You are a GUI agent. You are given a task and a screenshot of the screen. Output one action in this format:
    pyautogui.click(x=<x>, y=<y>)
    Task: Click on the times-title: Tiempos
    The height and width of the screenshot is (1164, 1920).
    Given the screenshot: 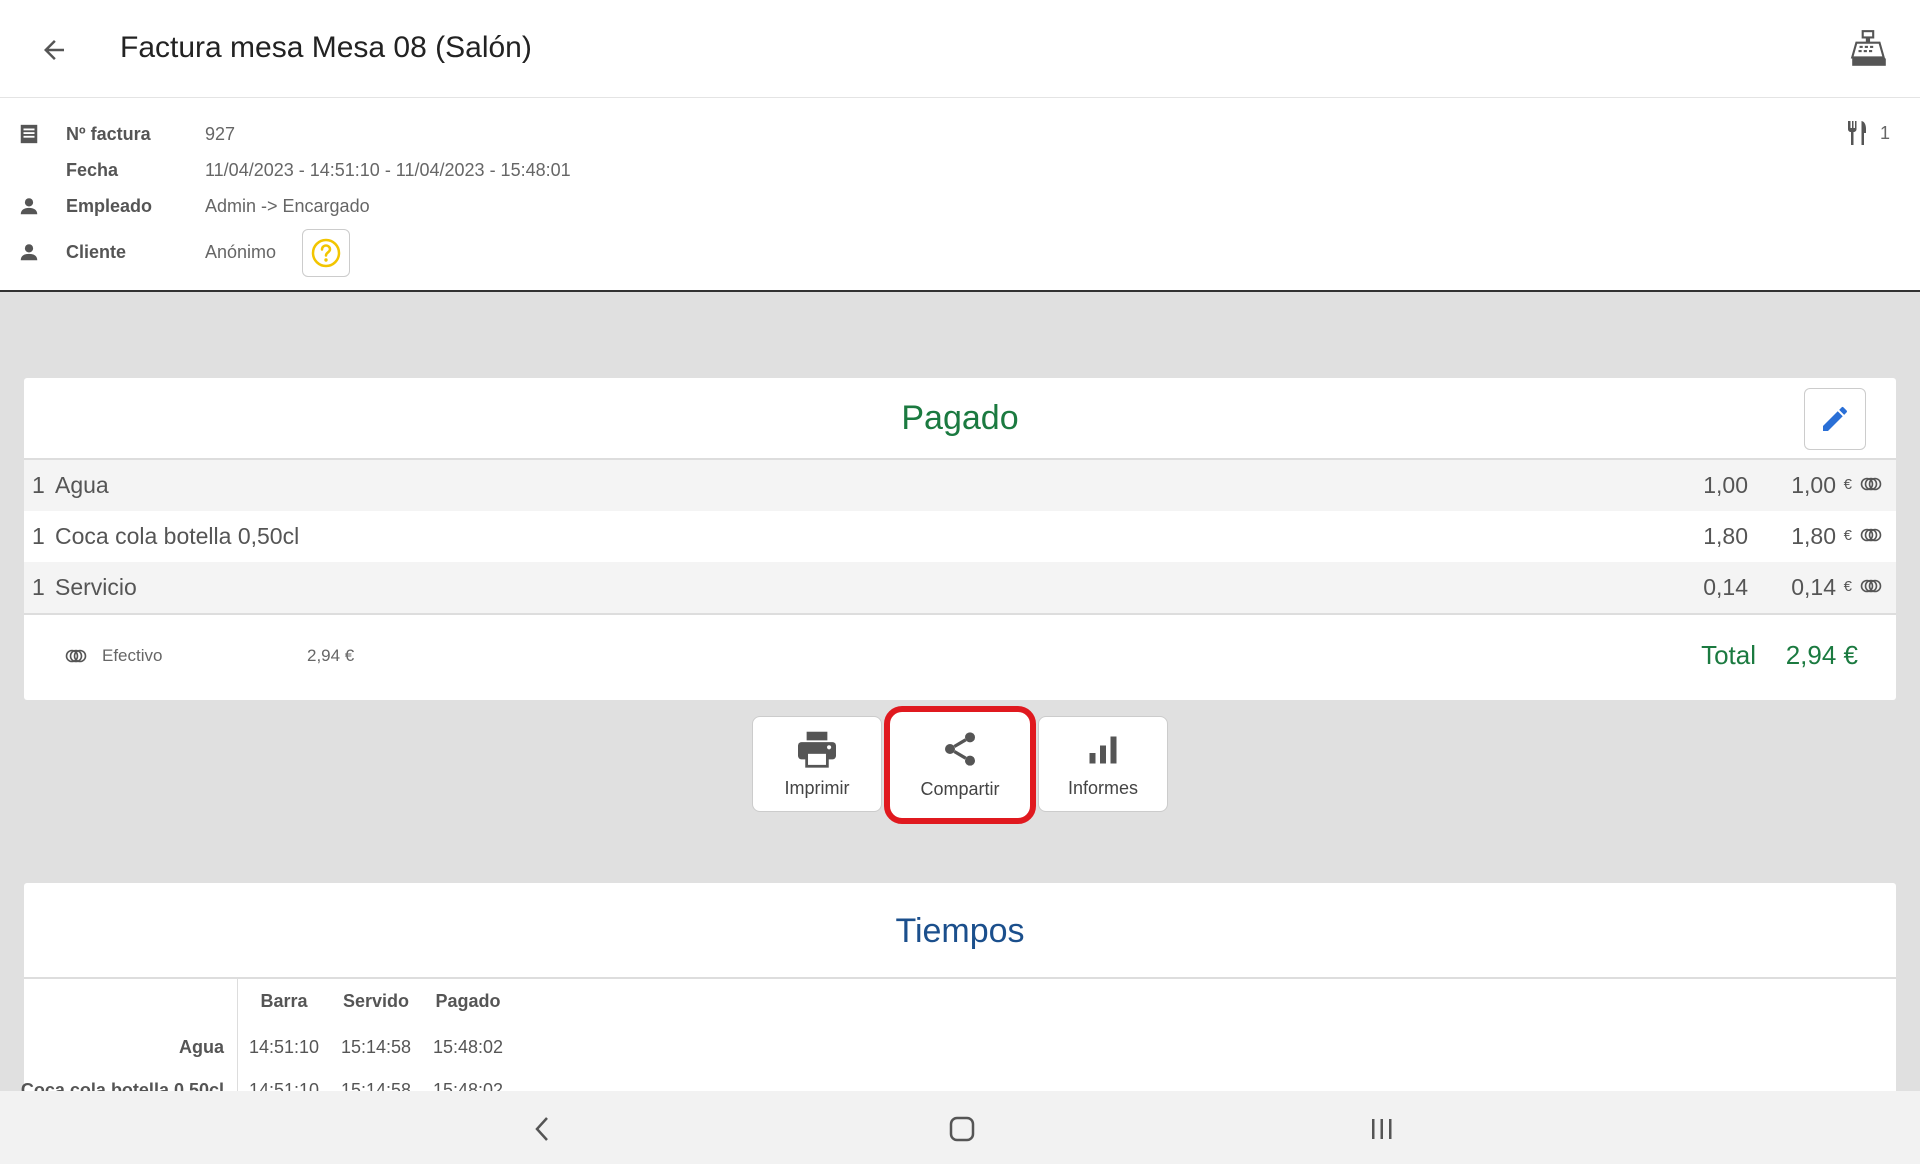 What is the action you would take?
    pyautogui.click(x=960, y=931)
    